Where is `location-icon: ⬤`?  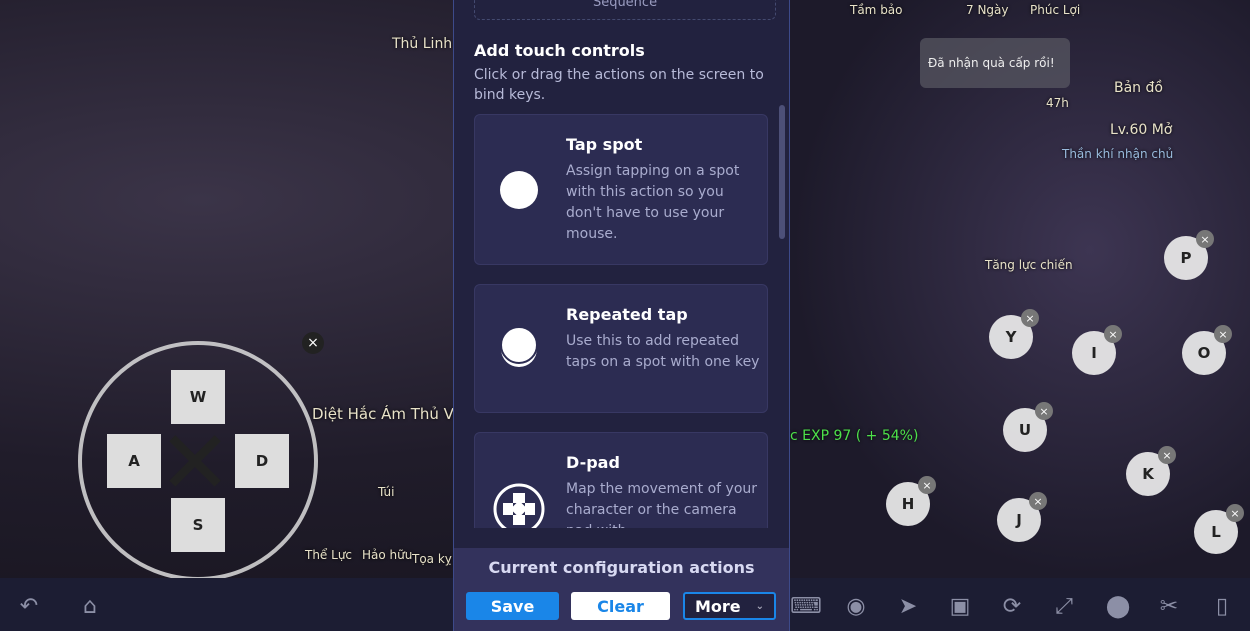 location-icon: ⬤ is located at coordinates (1118, 607).